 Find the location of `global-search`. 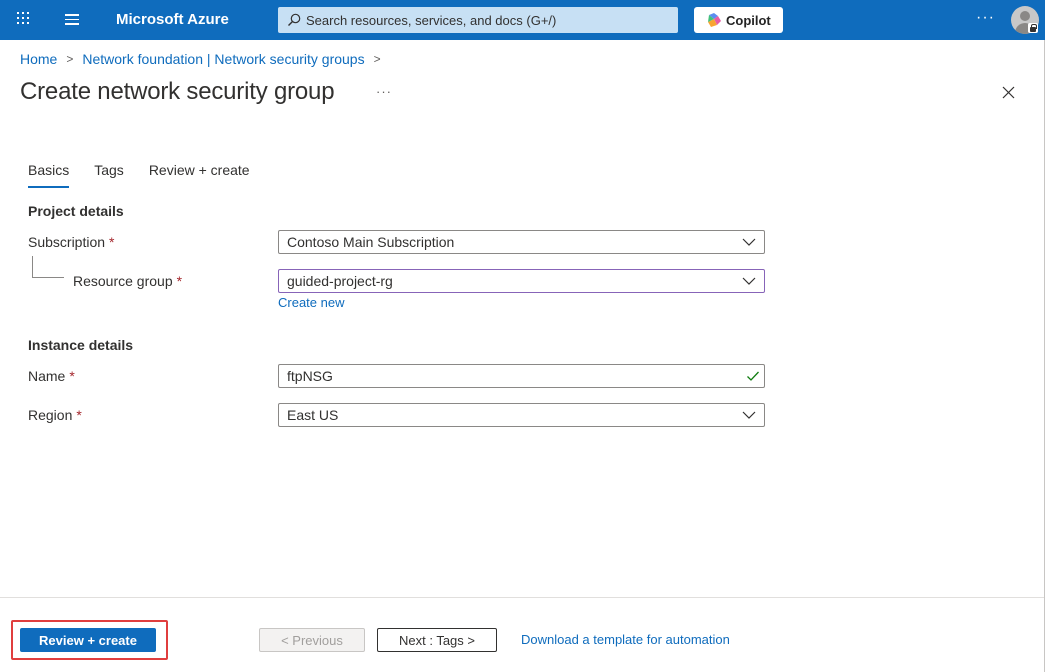

global-search is located at coordinates (478, 20).